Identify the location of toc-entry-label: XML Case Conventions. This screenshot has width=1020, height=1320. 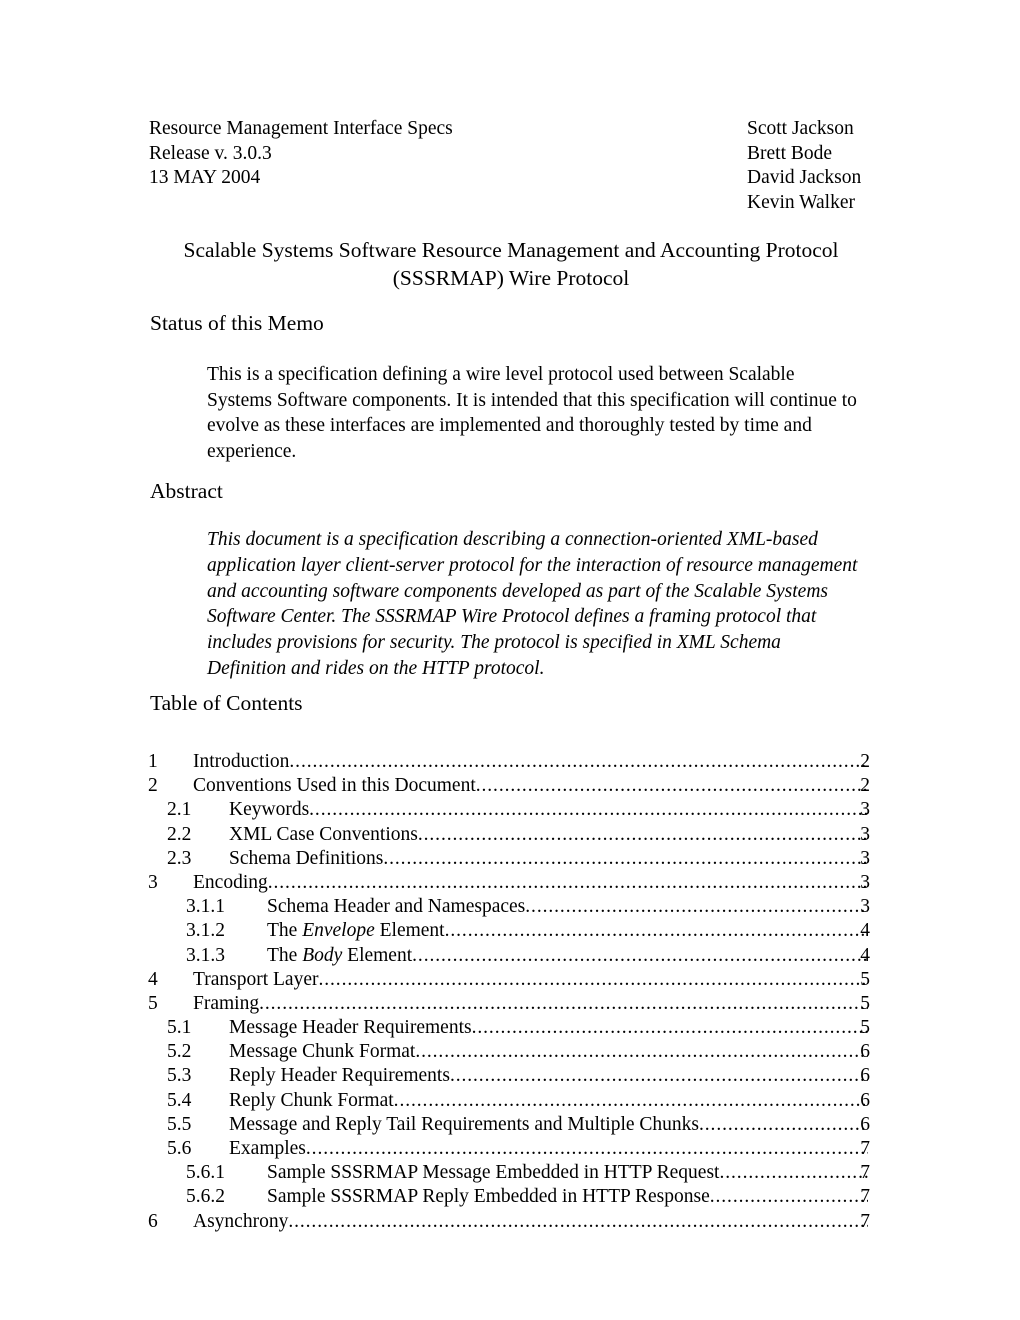
(323, 834).